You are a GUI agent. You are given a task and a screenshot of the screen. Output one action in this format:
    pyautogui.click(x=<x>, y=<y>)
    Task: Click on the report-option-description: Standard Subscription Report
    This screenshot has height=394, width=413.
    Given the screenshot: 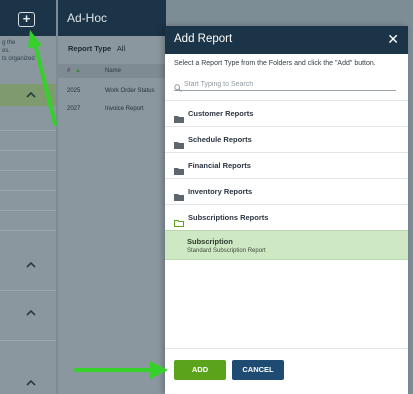 What is the action you would take?
    pyautogui.click(x=226, y=251)
    